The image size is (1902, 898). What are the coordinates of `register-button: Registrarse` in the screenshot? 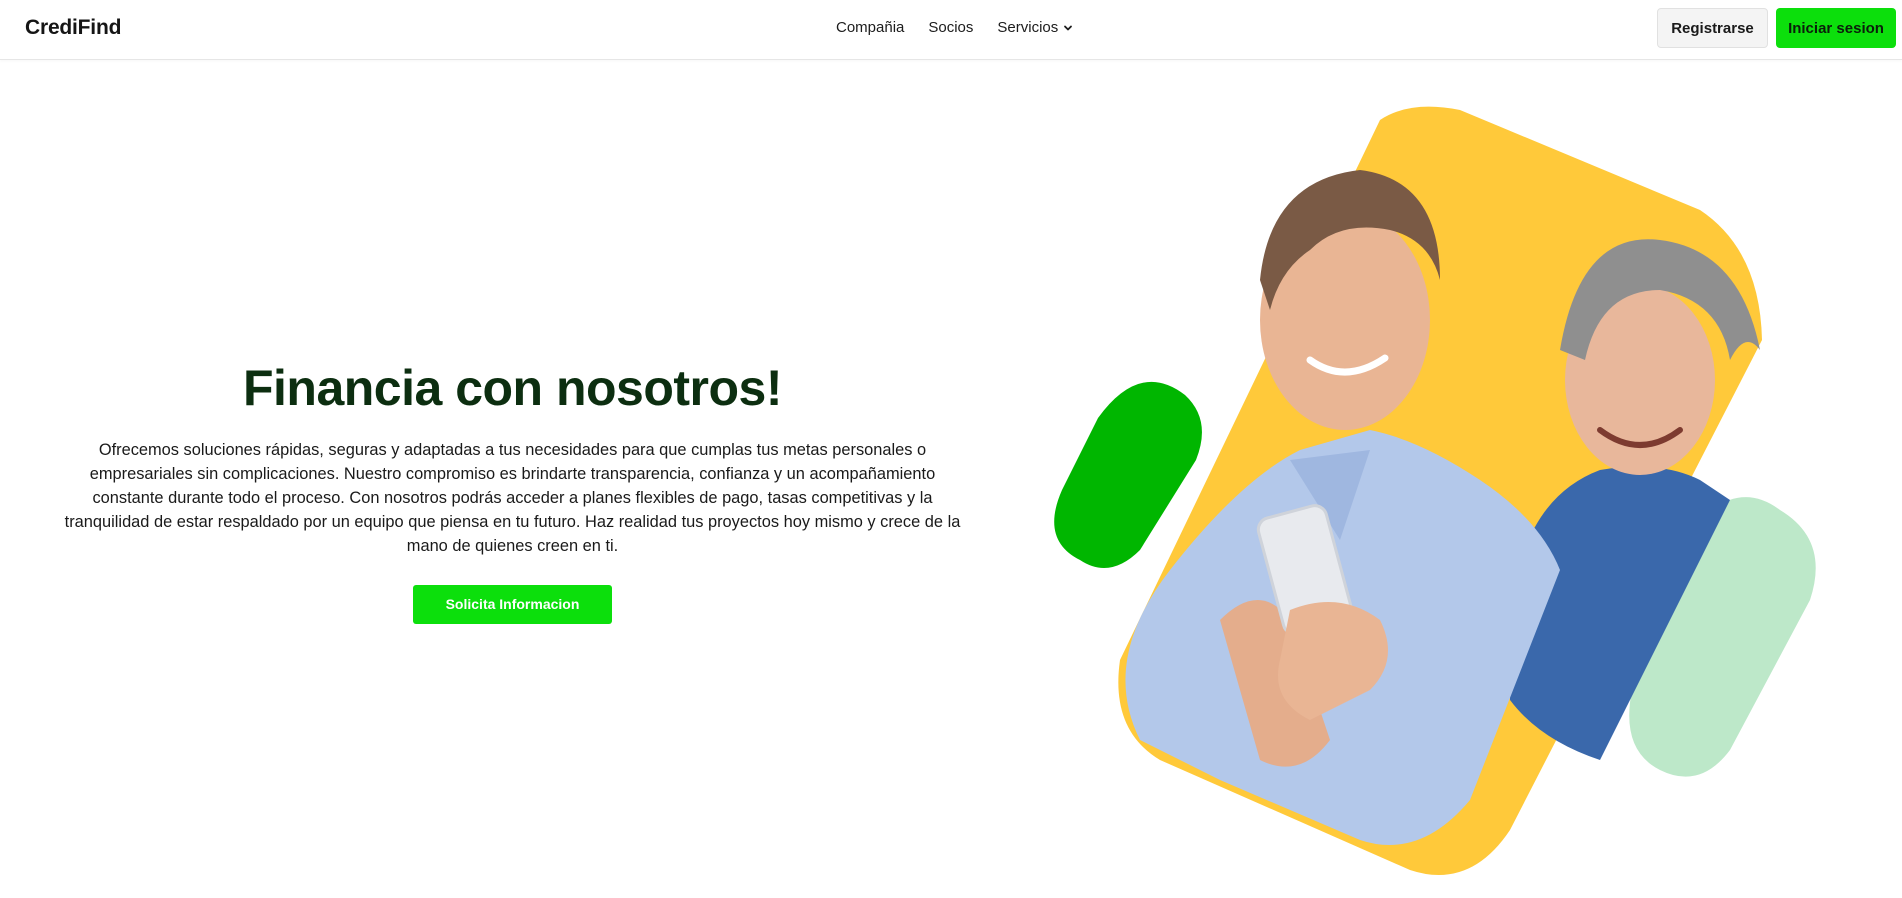 It's located at (1712, 28).